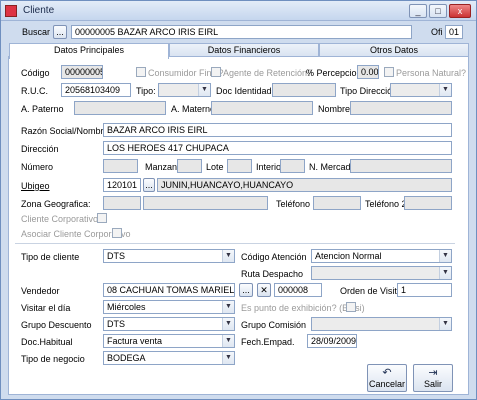 The height and width of the screenshot is (400, 477). Describe the element at coordinates (122, 185) in the screenshot. I see `ubigeo-code: 120101` at that location.